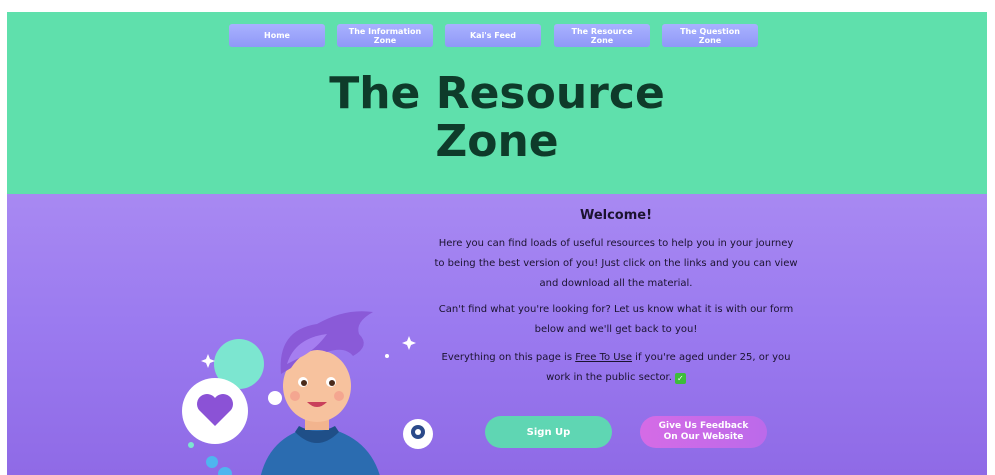  What do you see at coordinates (703, 432) in the screenshot?
I see `feedback-button: Give Us Feedback On Our Website` at bounding box center [703, 432].